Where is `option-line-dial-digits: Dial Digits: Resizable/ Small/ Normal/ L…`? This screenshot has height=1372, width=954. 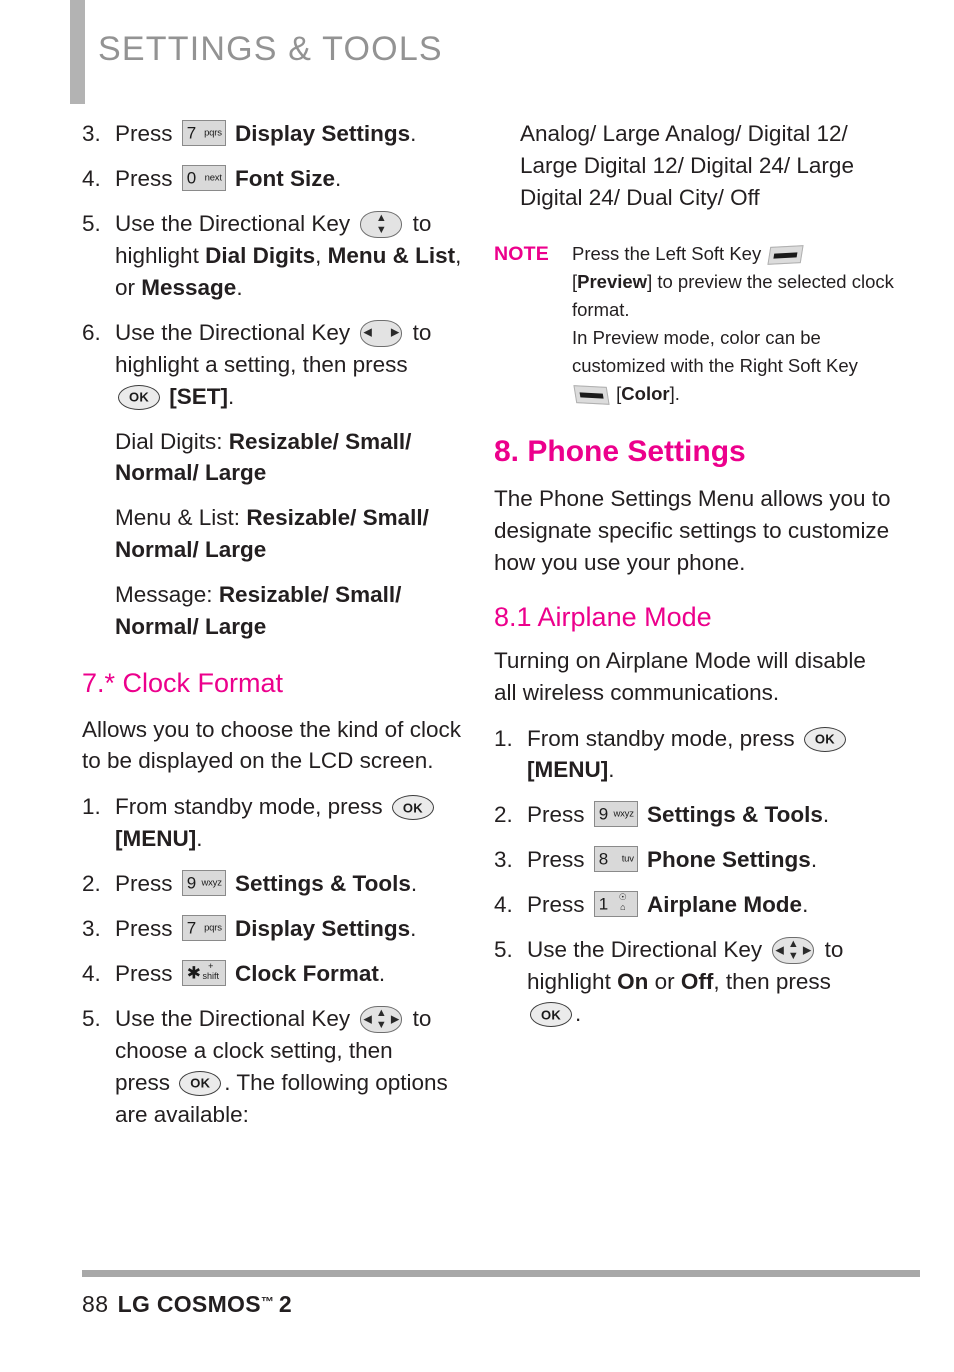
option-line-dial-digits: Dial Digits: Resizable/ Small/ Normal/ L… is located at coordinates (278, 458).